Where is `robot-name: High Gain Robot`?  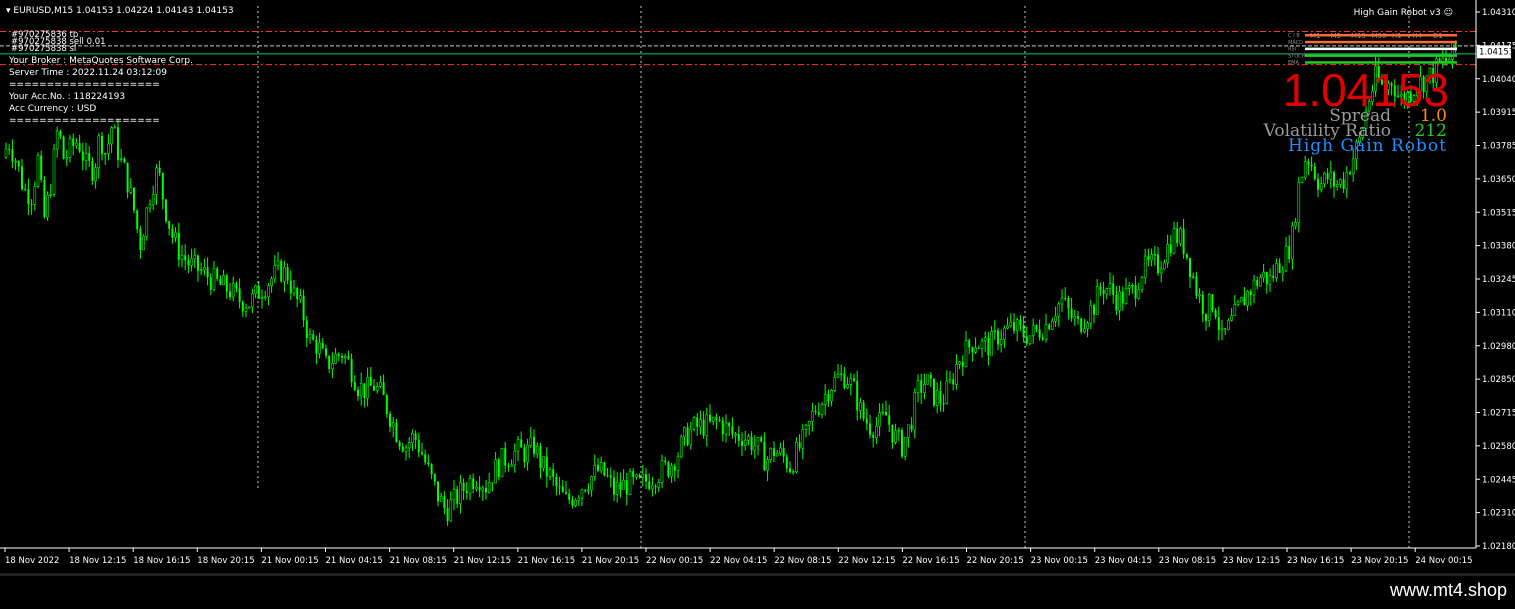 robot-name: High Gain Robot is located at coordinates (1367, 146).